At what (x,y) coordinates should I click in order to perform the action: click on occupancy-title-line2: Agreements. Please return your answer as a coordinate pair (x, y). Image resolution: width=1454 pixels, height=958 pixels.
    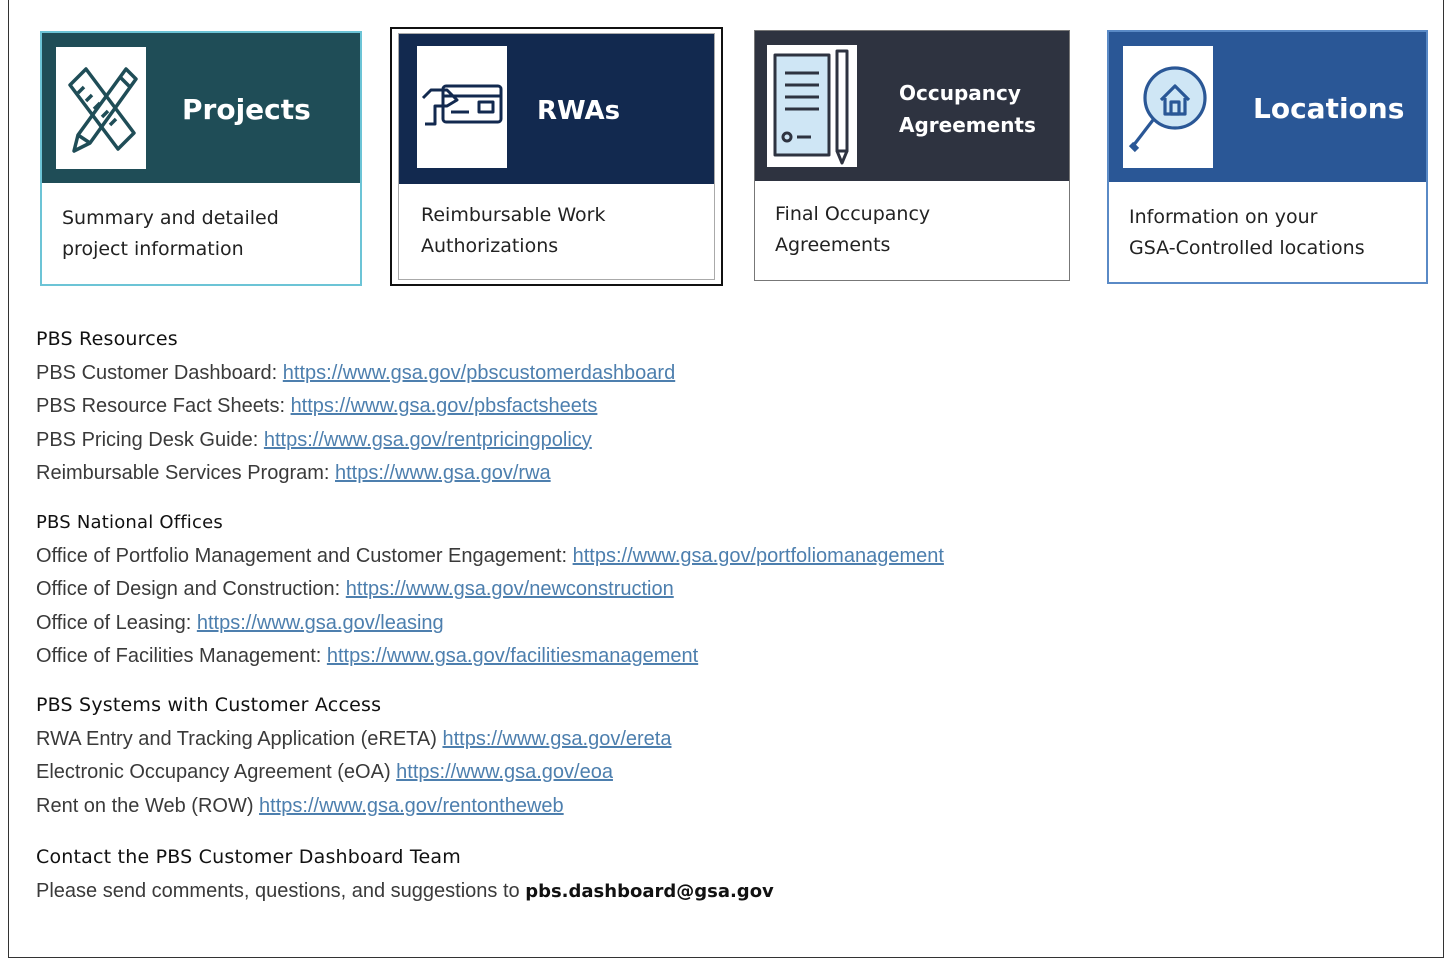
    Looking at the image, I should click on (967, 125).